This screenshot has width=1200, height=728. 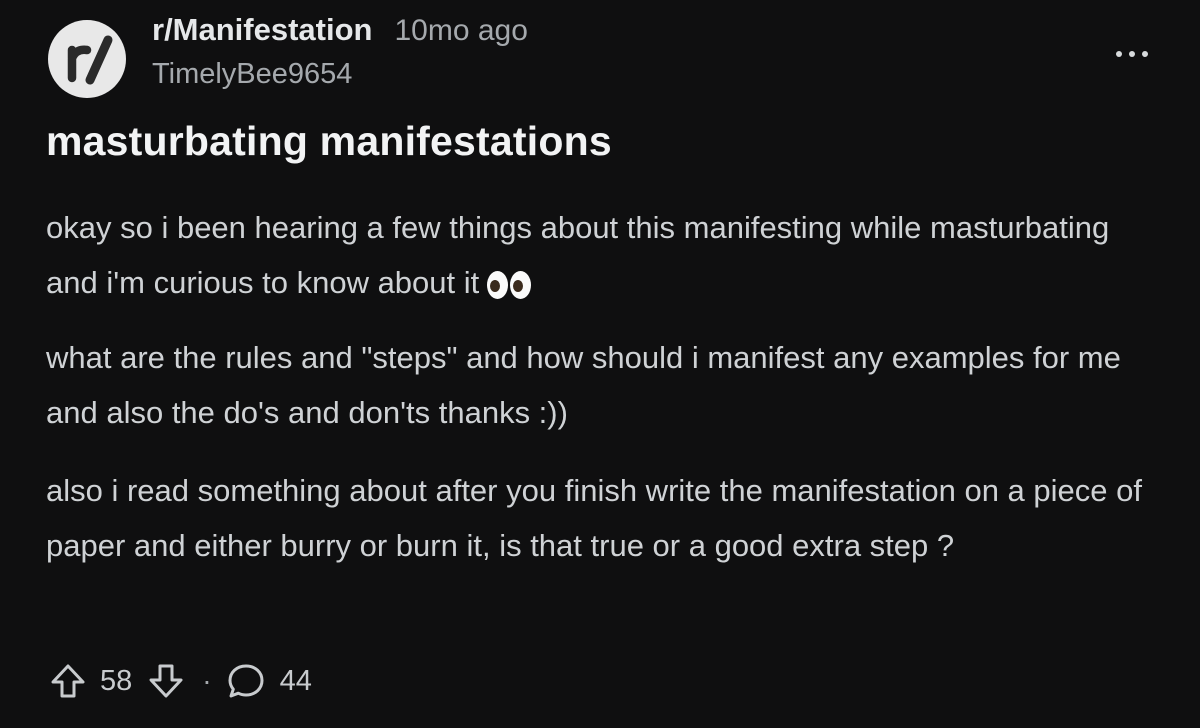 What do you see at coordinates (166, 681) in the screenshot?
I see `downvote-arrow-icon` at bounding box center [166, 681].